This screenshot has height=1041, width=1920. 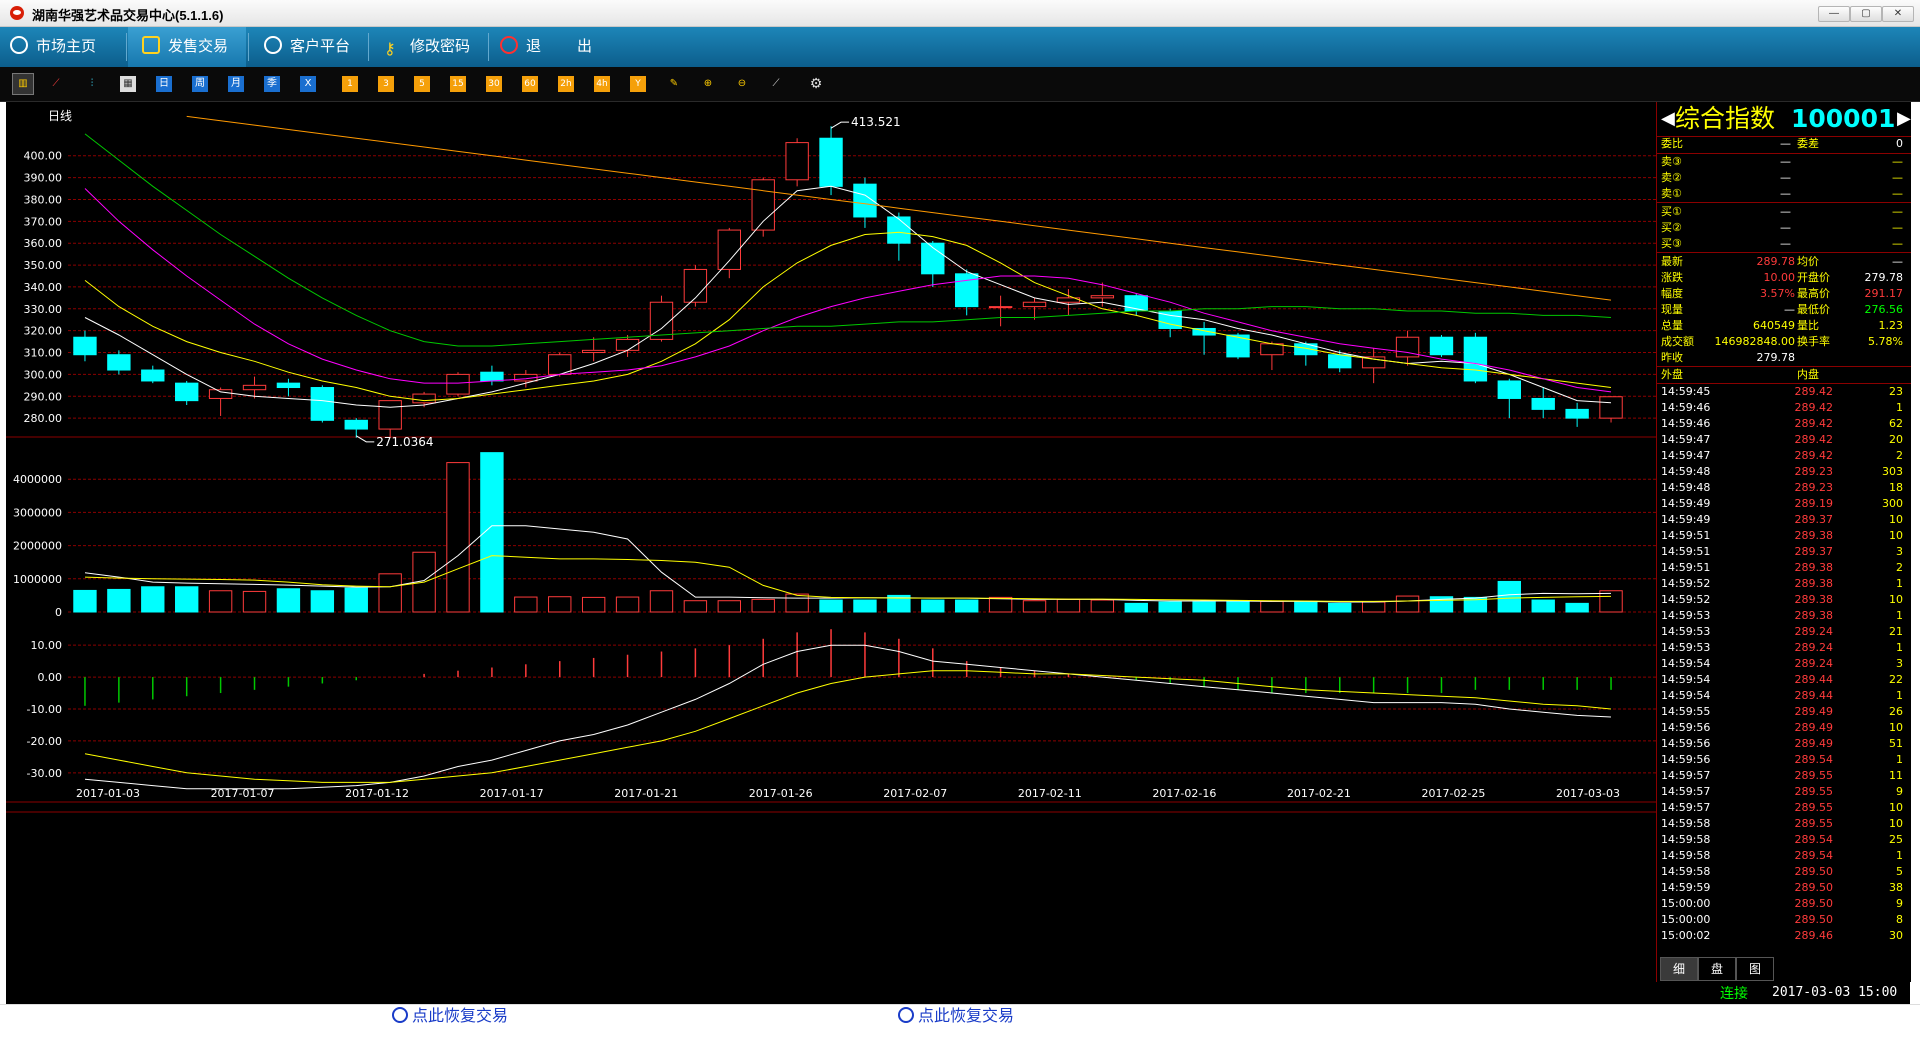 What do you see at coordinates (956, 1017) in the screenshot?
I see `restore-trade-link-2: 点此恢复交易` at bounding box center [956, 1017].